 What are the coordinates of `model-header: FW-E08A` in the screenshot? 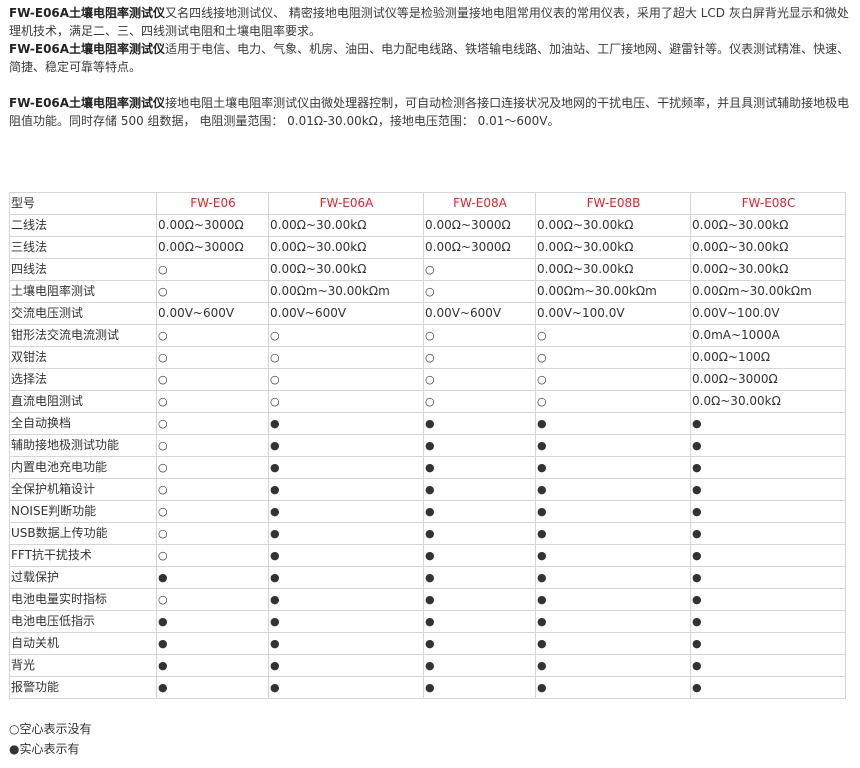 It's located at (479, 203).